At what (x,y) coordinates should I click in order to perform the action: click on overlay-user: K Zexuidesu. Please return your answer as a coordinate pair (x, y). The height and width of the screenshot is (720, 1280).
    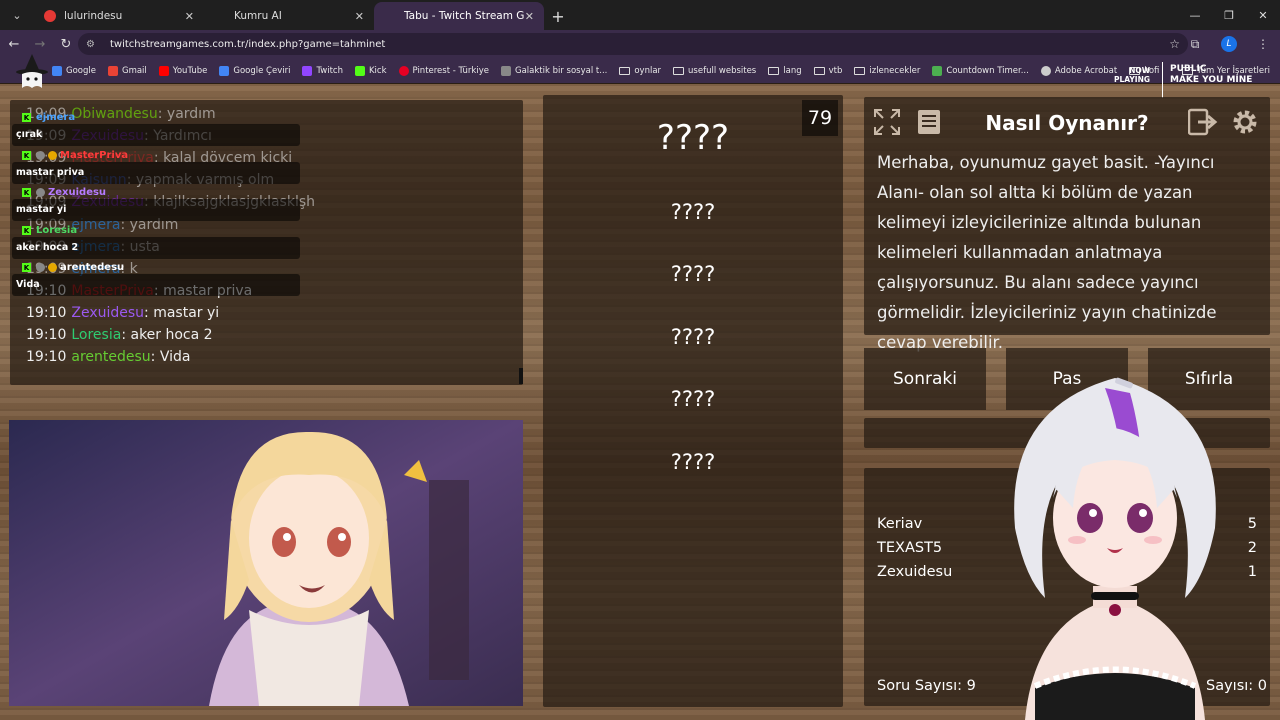
    Looking at the image, I should click on (64, 192).